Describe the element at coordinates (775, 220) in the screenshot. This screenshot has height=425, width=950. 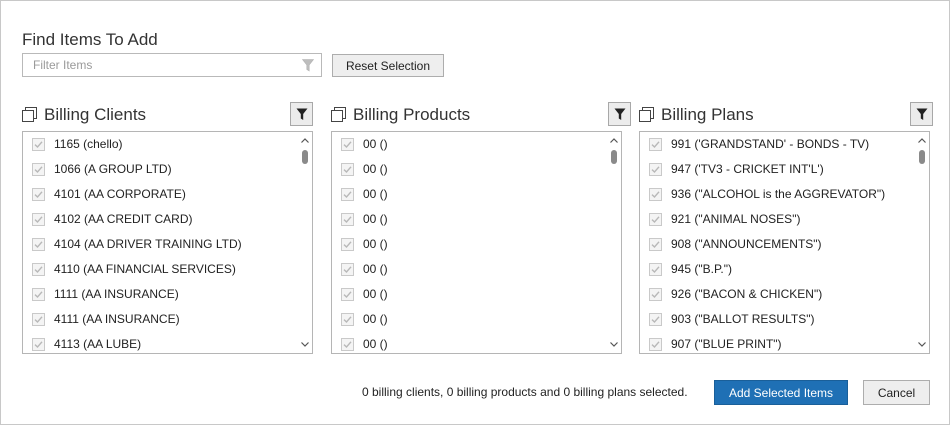
I see `list-item: 921 ("ANIMAL NOSES")` at that location.